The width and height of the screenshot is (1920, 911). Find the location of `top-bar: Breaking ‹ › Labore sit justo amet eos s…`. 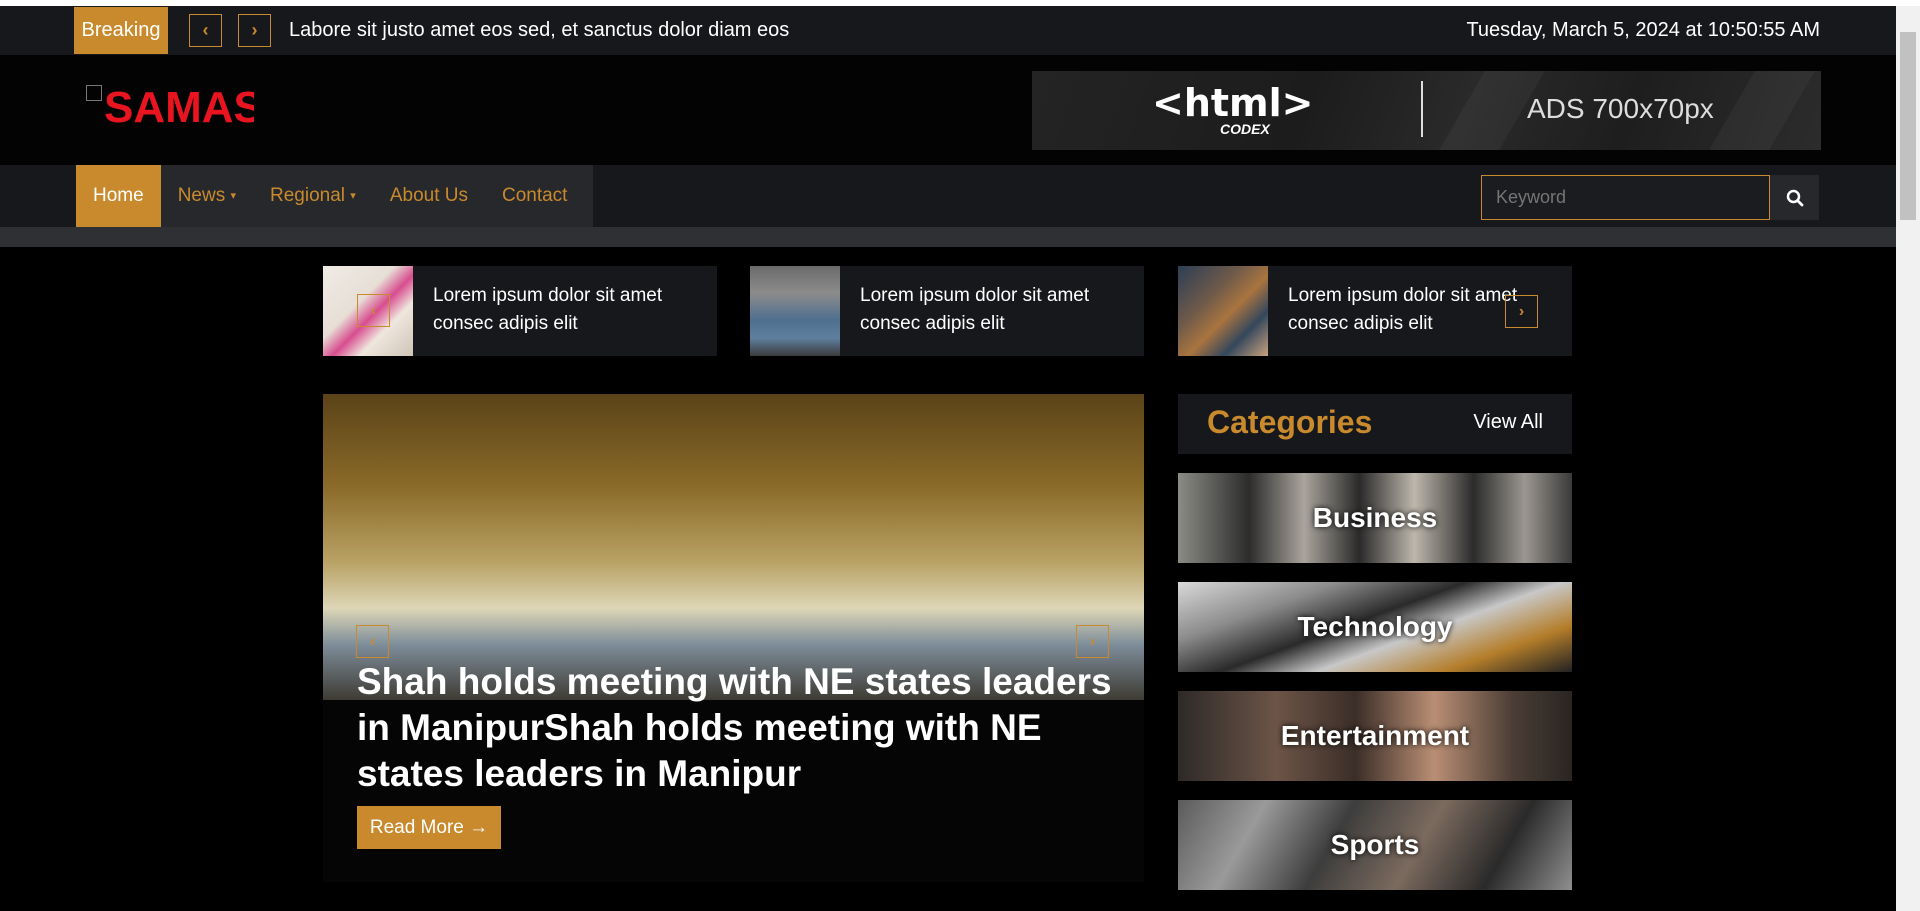

top-bar: Breaking ‹ › Labore sit justo amet eos s… is located at coordinates (948, 30).